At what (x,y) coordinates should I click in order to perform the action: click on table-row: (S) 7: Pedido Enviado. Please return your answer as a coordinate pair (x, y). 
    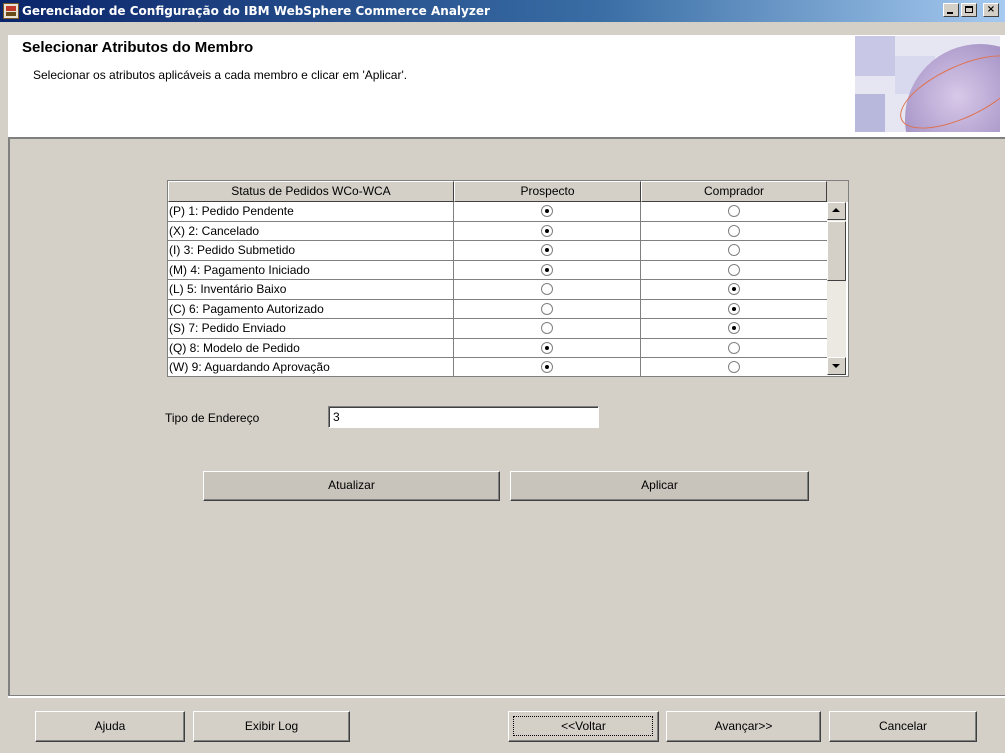
    Looking at the image, I should click on (497, 329).